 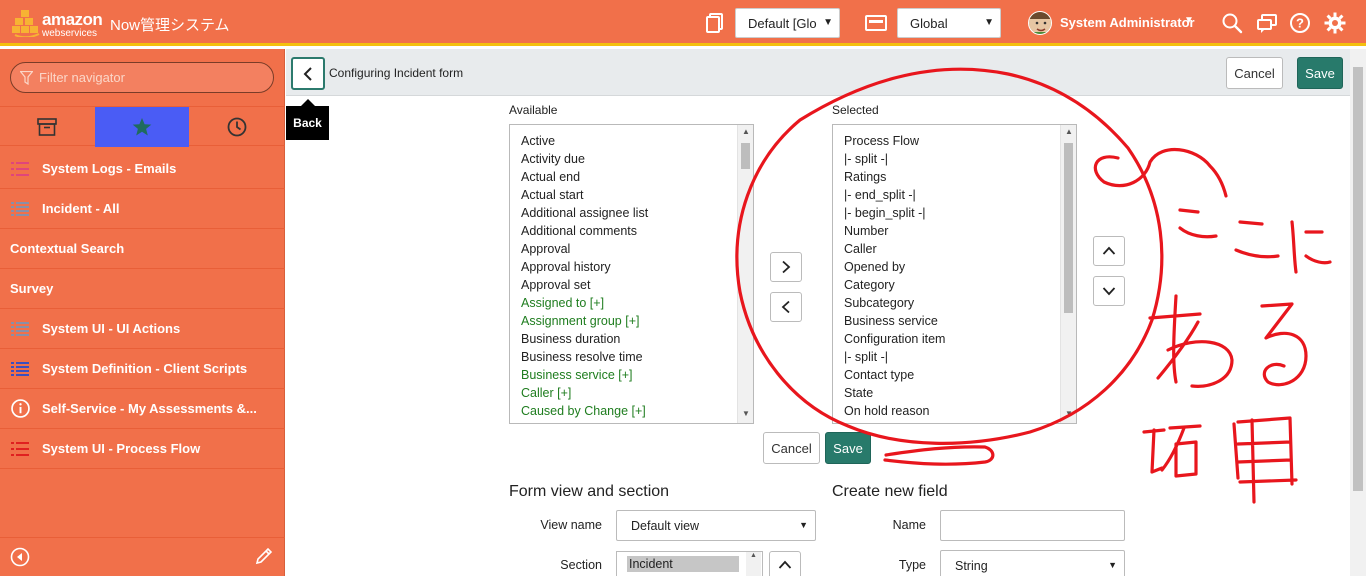 I want to click on available-field-option: Actual start, so click(x=637, y=195).